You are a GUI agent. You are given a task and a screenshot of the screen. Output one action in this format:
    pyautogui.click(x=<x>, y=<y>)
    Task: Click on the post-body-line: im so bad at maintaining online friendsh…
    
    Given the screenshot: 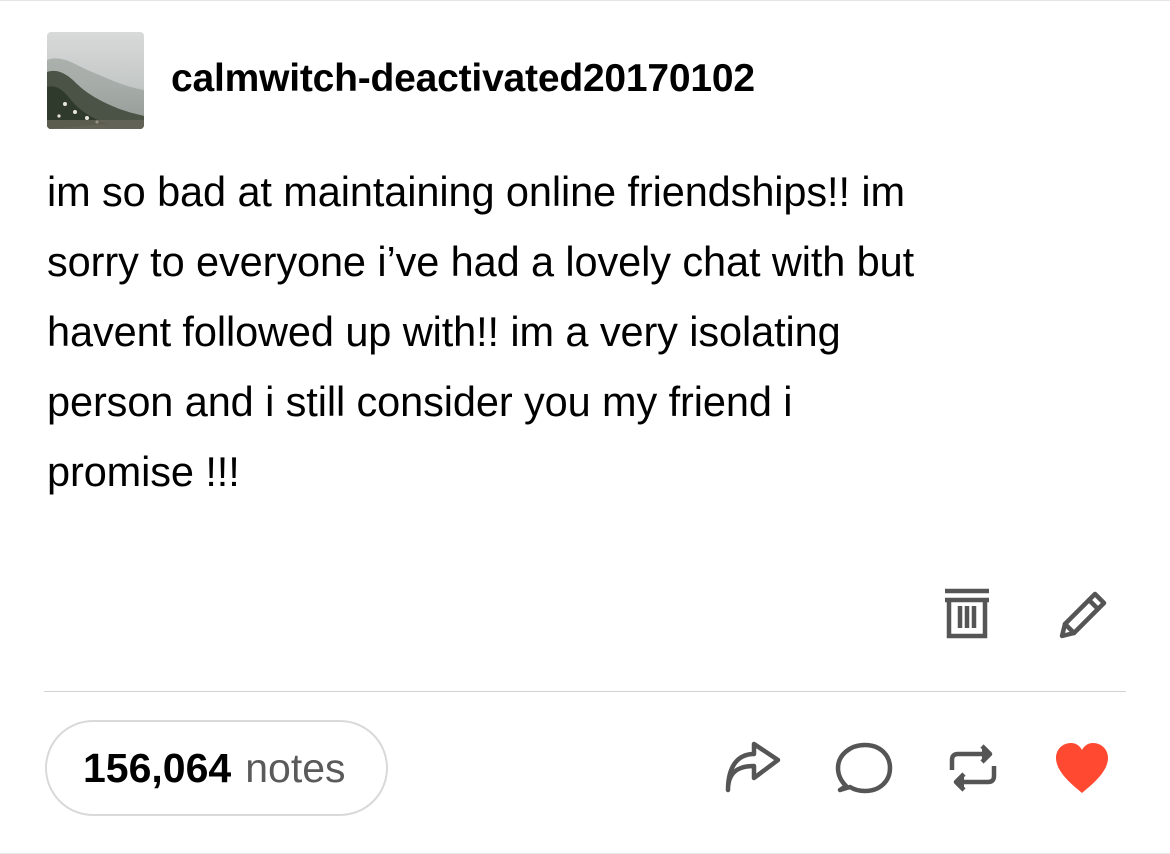 What is the action you would take?
    pyautogui.click(x=476, y=191)
    